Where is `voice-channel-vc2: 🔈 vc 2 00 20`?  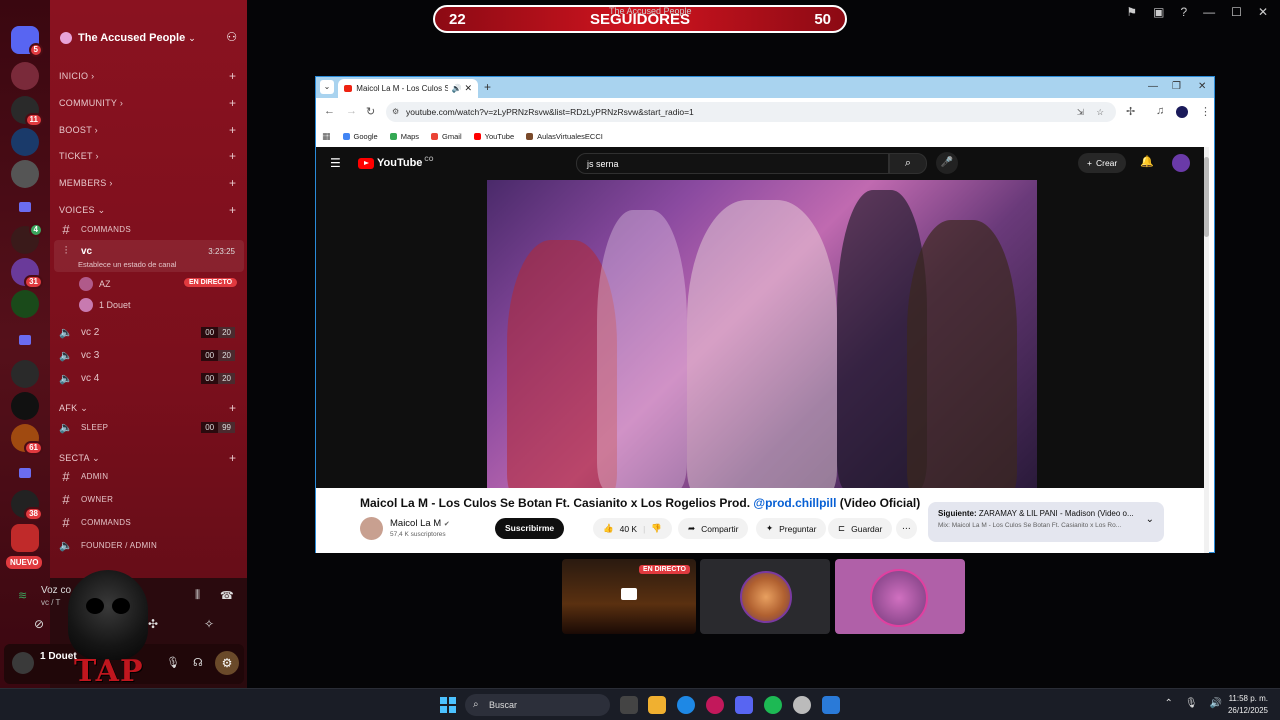 voice-channel-vc2: 🔈 vc 2 00 20 is located at coordinates (150, 332).